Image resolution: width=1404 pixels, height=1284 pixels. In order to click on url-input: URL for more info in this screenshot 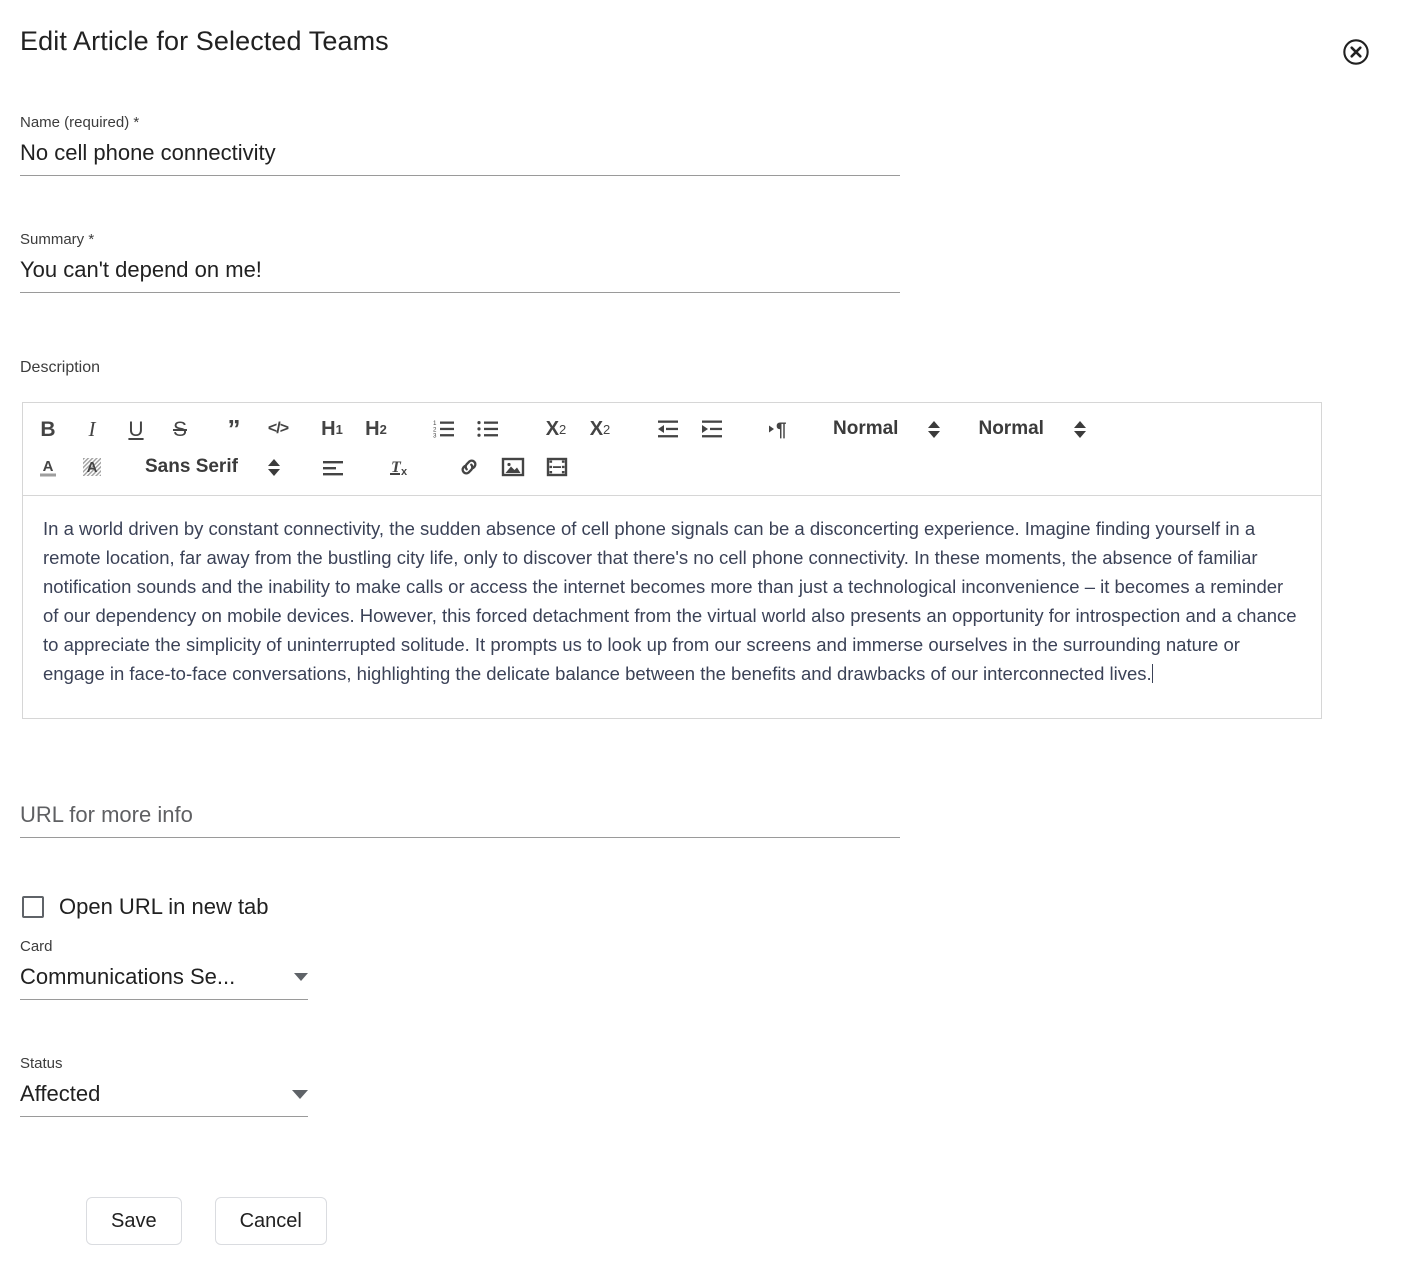, I will do `click(460, 819)`.